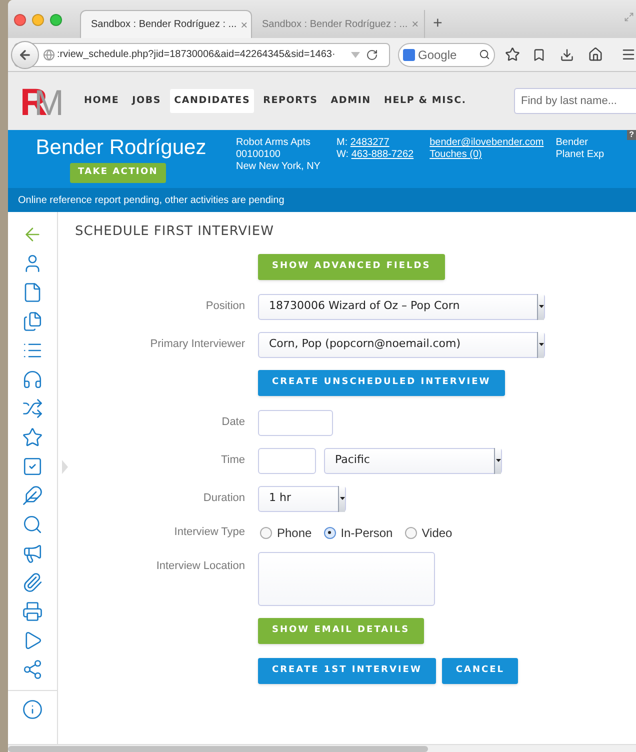 The image size is (636, 752). I want to click on field-label: Interview Location, so click(200, 566).